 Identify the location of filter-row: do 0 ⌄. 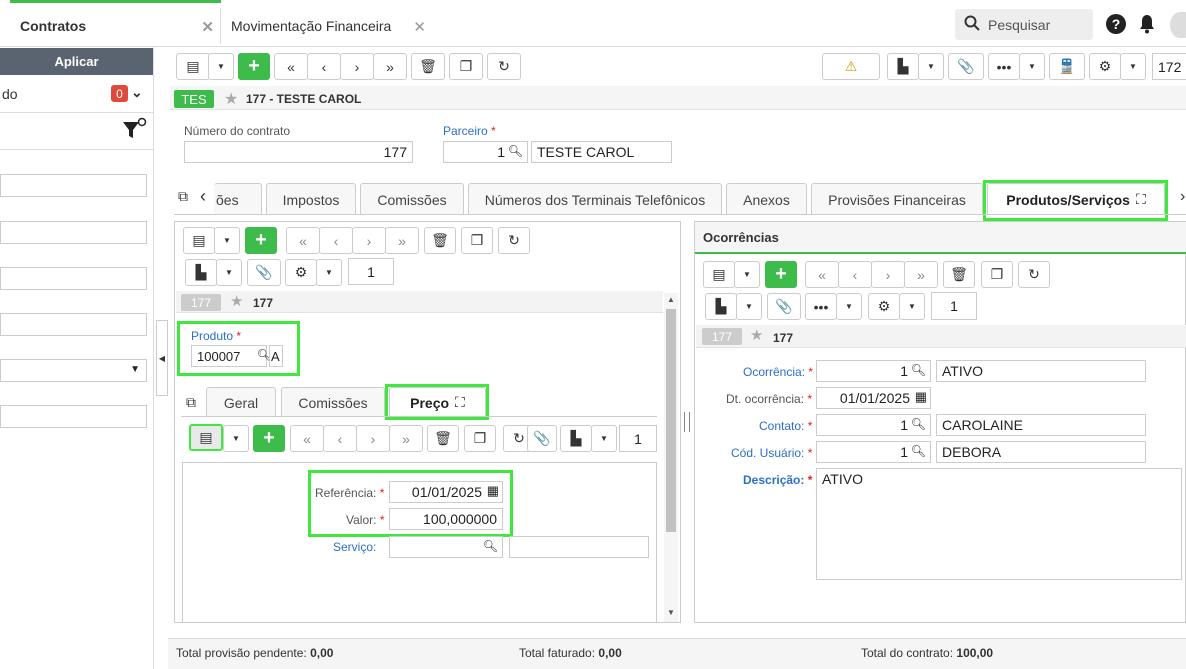
(76, 94).